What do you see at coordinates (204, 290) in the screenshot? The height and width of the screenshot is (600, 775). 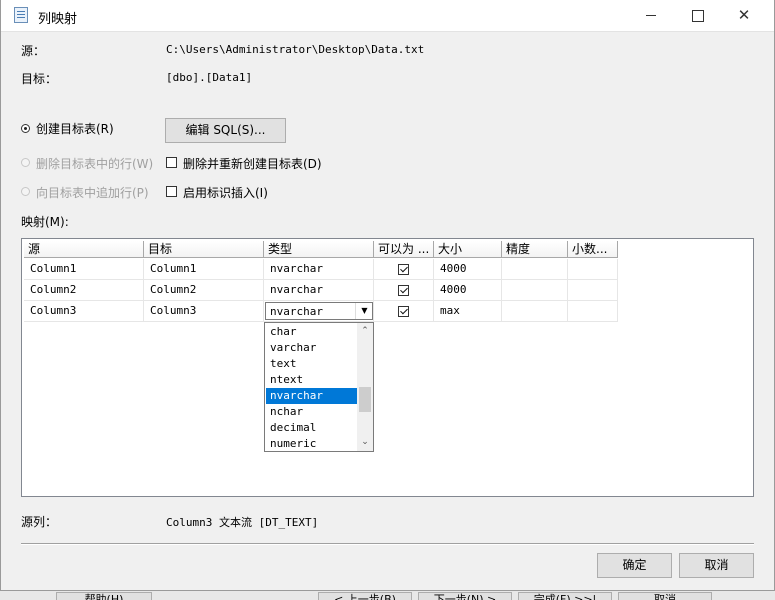 I see `cell-target: Column2` at bounding box center [204, 290].